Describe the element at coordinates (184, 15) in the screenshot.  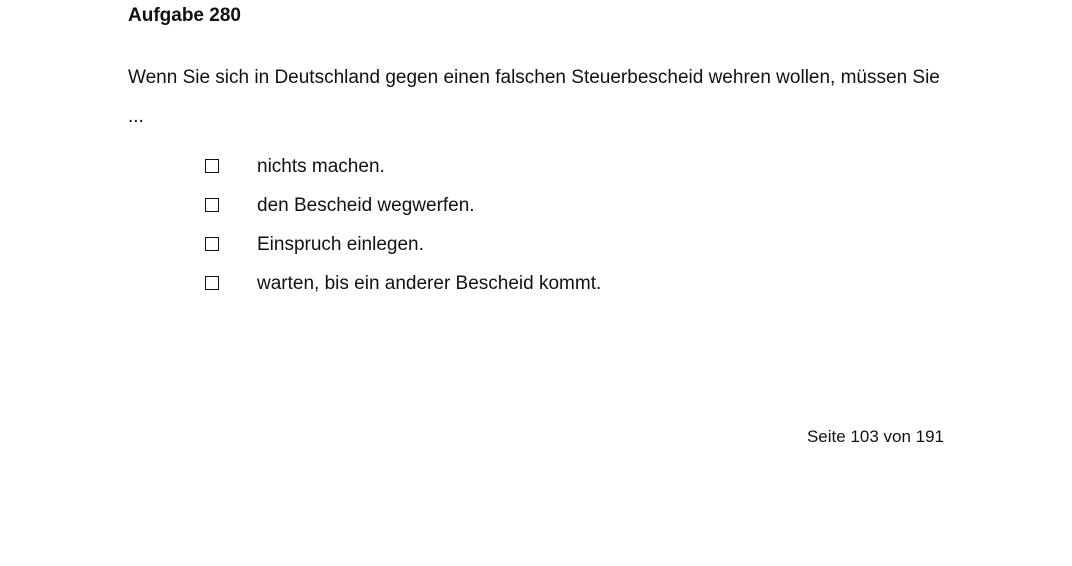
I see `task-title: Aufgabe 280` at that location.